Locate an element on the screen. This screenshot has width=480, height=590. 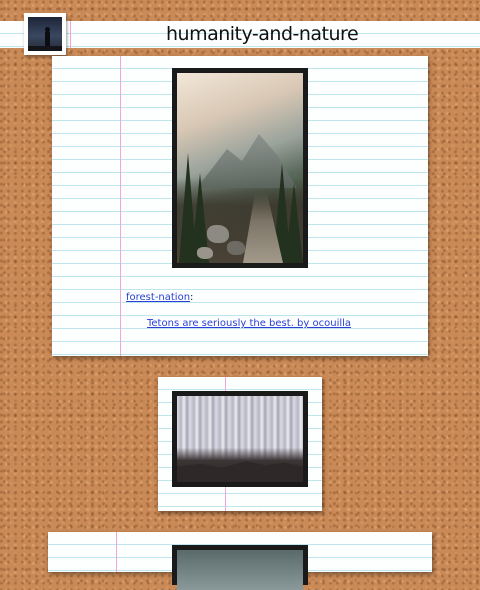
post-source: forest-nation: is located at coordinates (159, 297).